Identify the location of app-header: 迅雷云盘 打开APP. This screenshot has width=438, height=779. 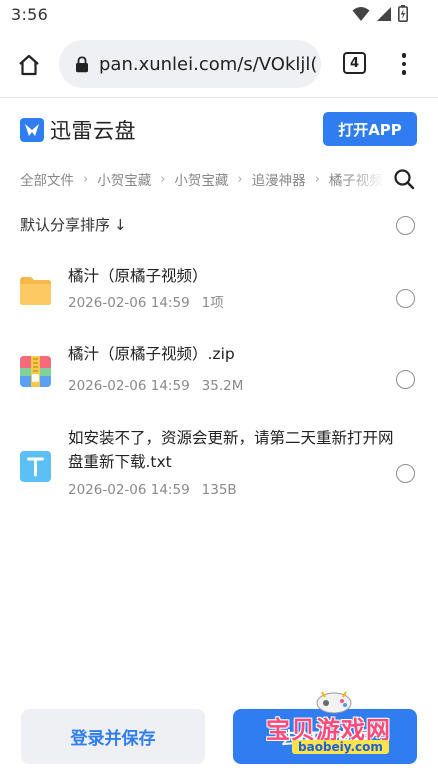
(219, 129).